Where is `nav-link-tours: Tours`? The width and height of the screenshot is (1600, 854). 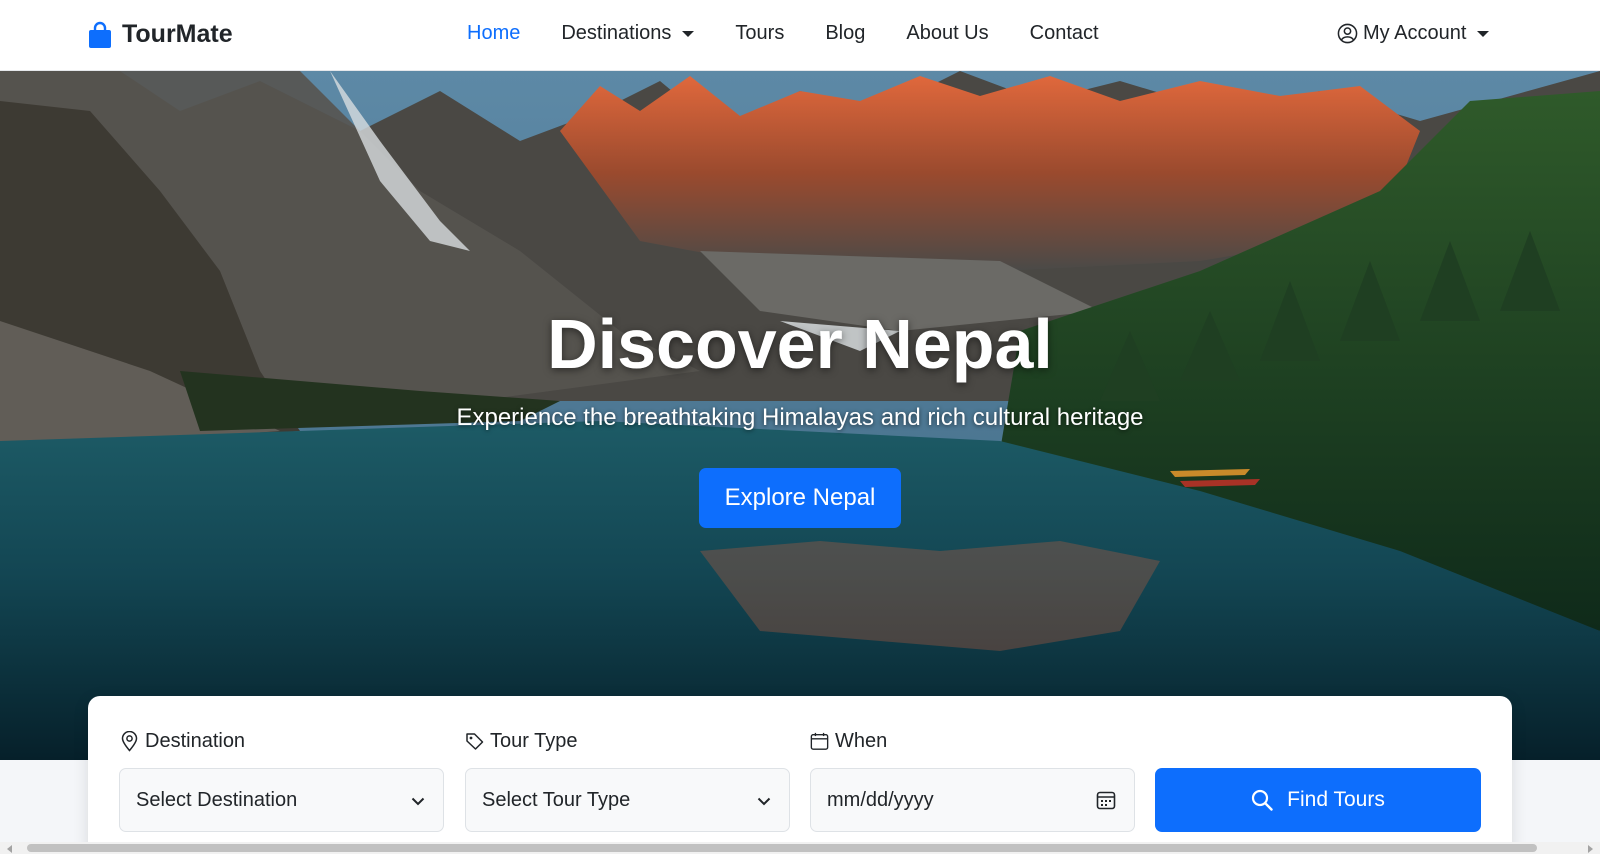 nav-link-tours: Tours is located at coordinates (759, 33).